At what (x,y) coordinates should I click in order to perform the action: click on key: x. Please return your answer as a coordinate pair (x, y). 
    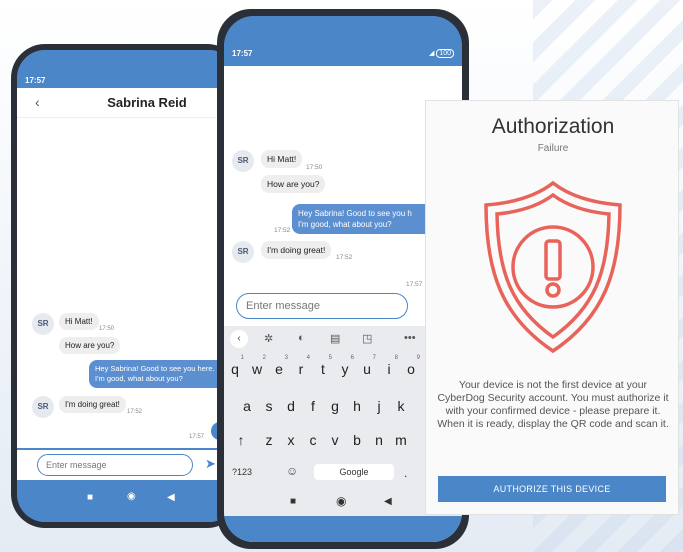
    Looking at the image, I should click on (291, 440).